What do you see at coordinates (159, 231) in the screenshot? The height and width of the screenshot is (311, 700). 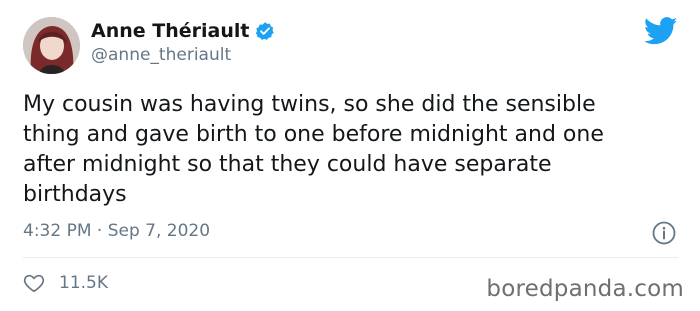 I see `tweet-date: Sep 7, 2020` at bounding box center [159, 231].